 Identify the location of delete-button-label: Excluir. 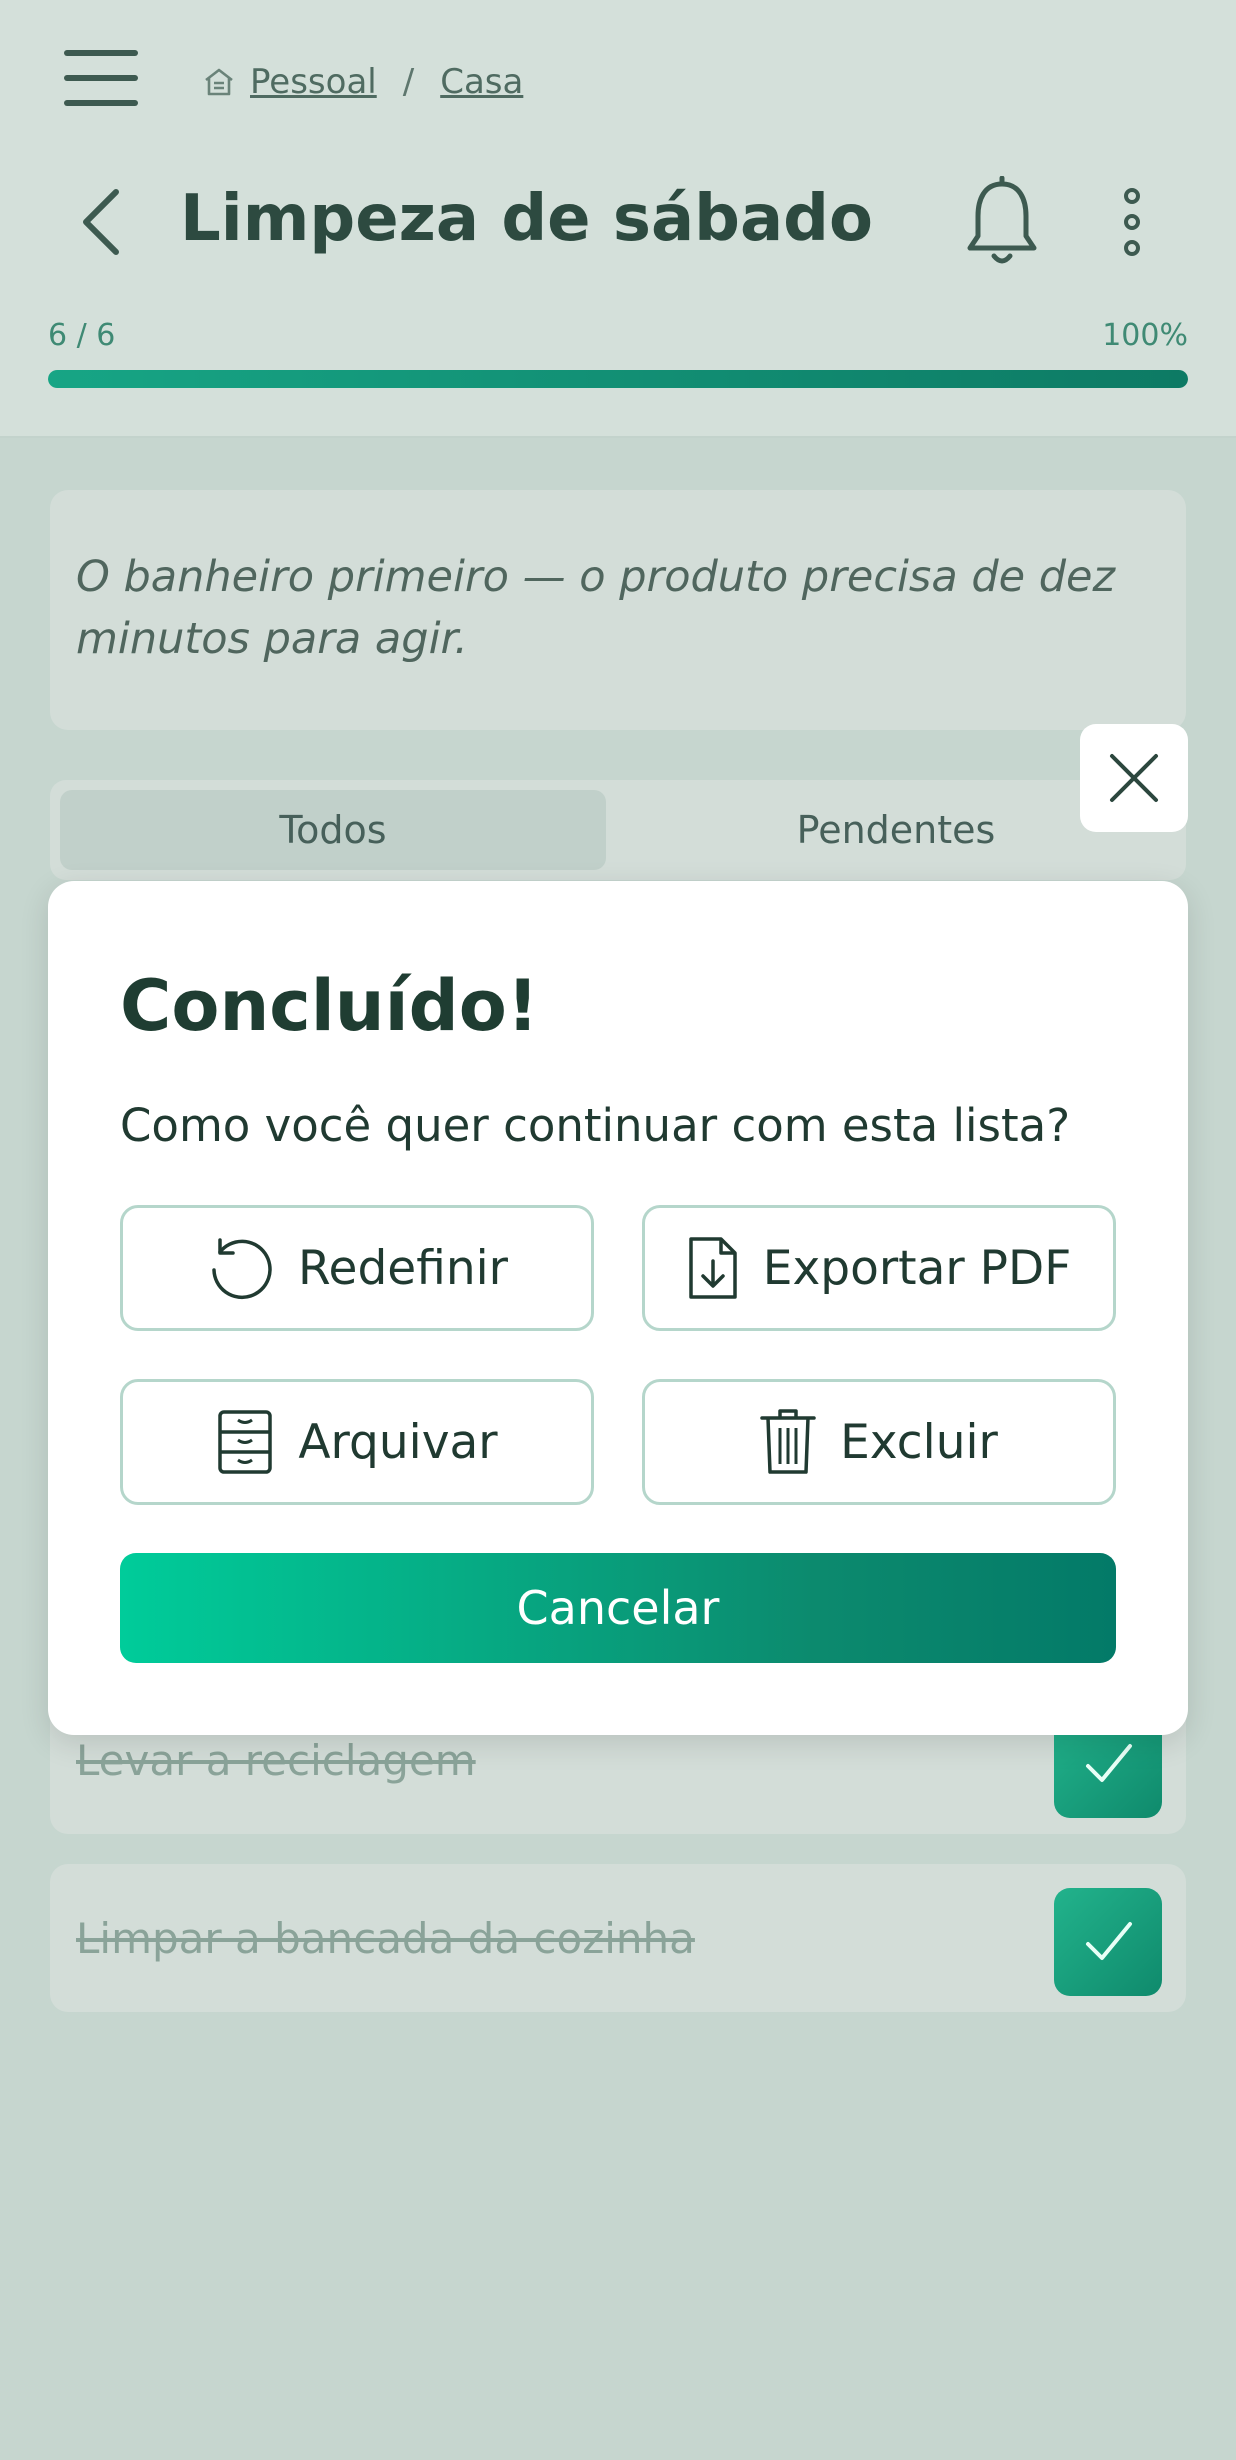
(919, 1442).